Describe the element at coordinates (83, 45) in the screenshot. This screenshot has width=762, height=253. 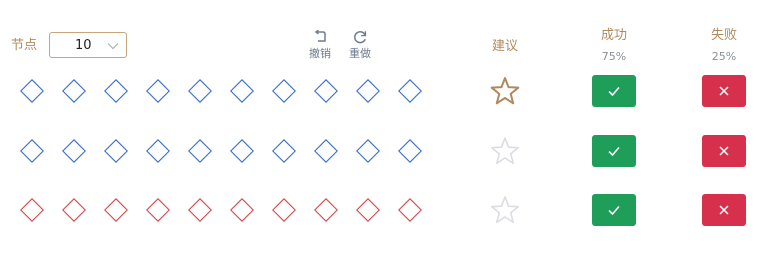
I see `node-count-value: 10` at that location.